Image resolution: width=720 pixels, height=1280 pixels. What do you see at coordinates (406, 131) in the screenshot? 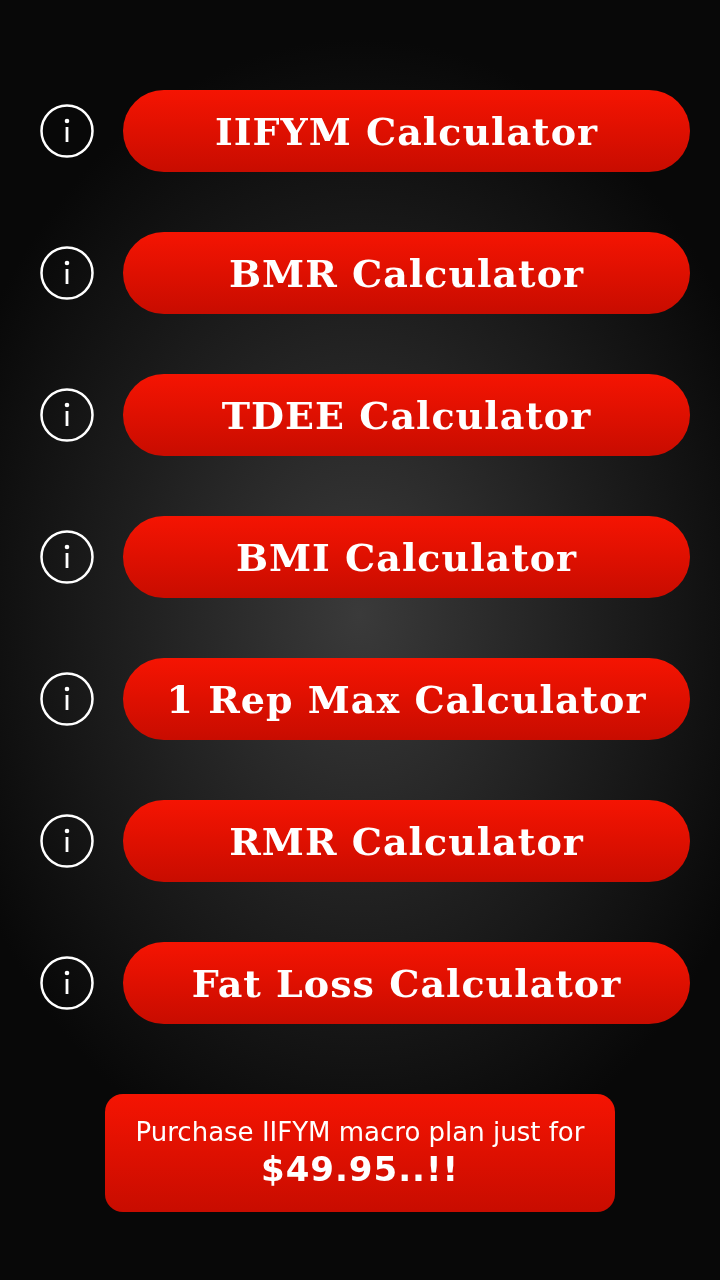
I see `calculator-button: IIFYM Calculator` at bounding box center [406, 131].